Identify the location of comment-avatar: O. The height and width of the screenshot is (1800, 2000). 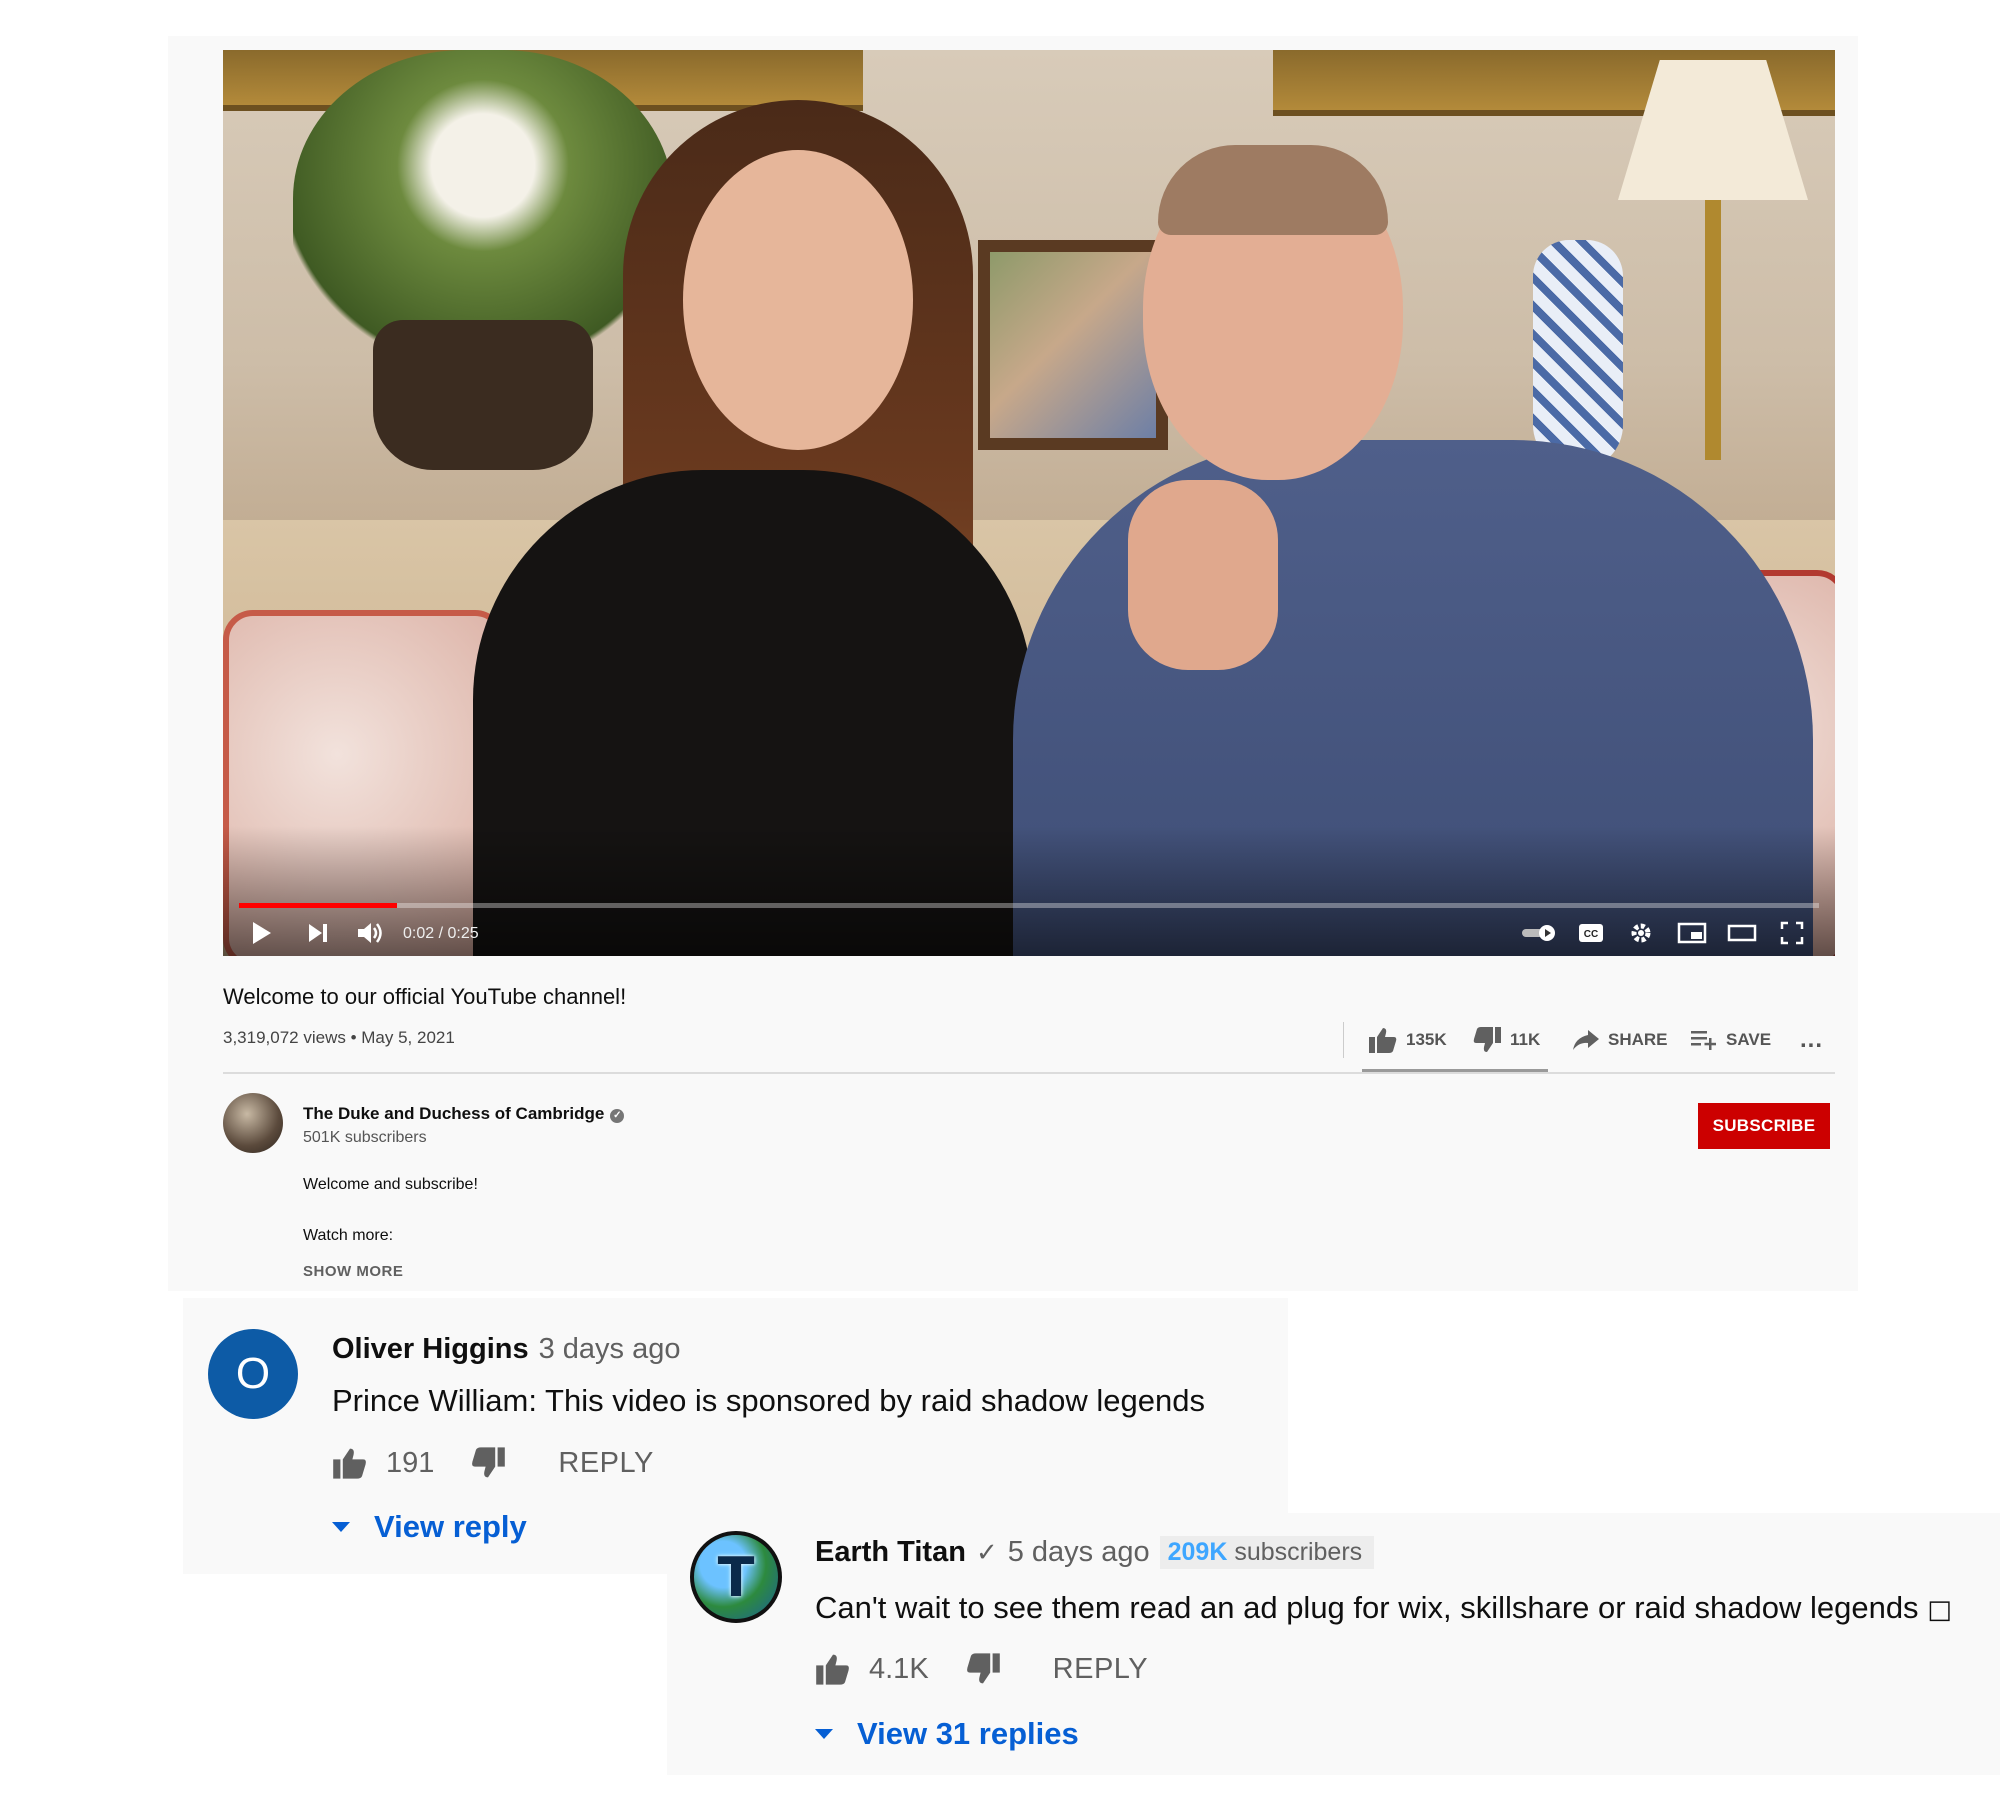
(253, 1374).